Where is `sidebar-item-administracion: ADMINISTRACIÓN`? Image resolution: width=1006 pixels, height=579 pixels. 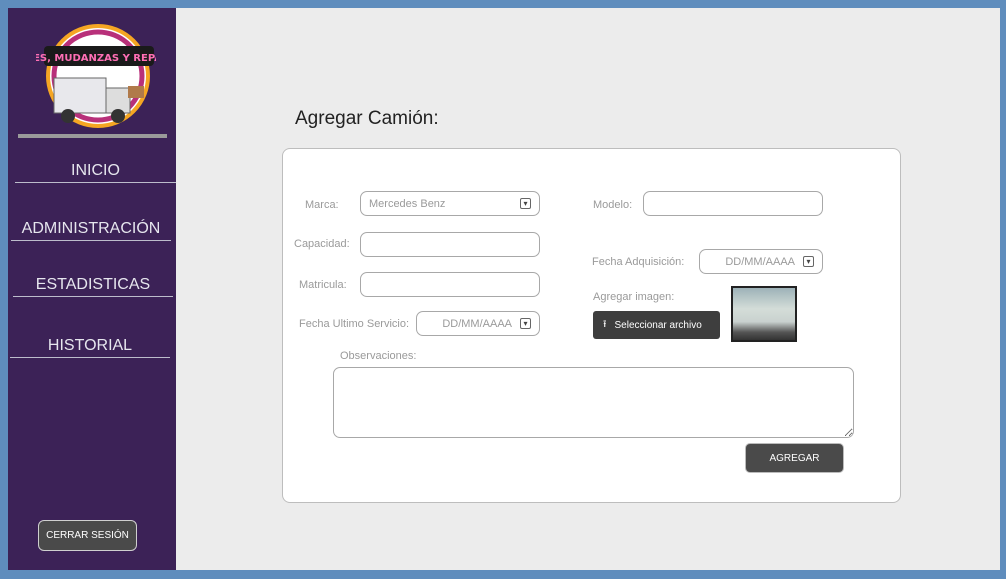 sidebar-item-administracion: ADMINISTRACIÓN is located at coordinates (91, 230).